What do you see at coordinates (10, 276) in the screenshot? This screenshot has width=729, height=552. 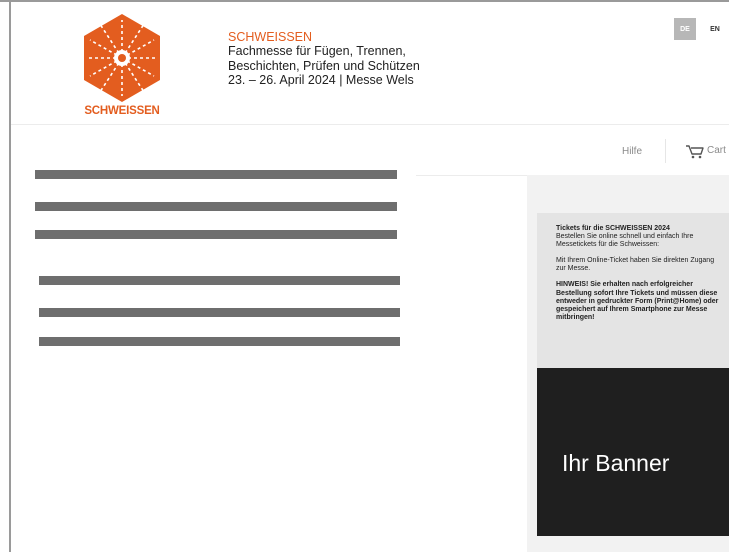 I see `window-frame-left` at bounding box center [10, 276].